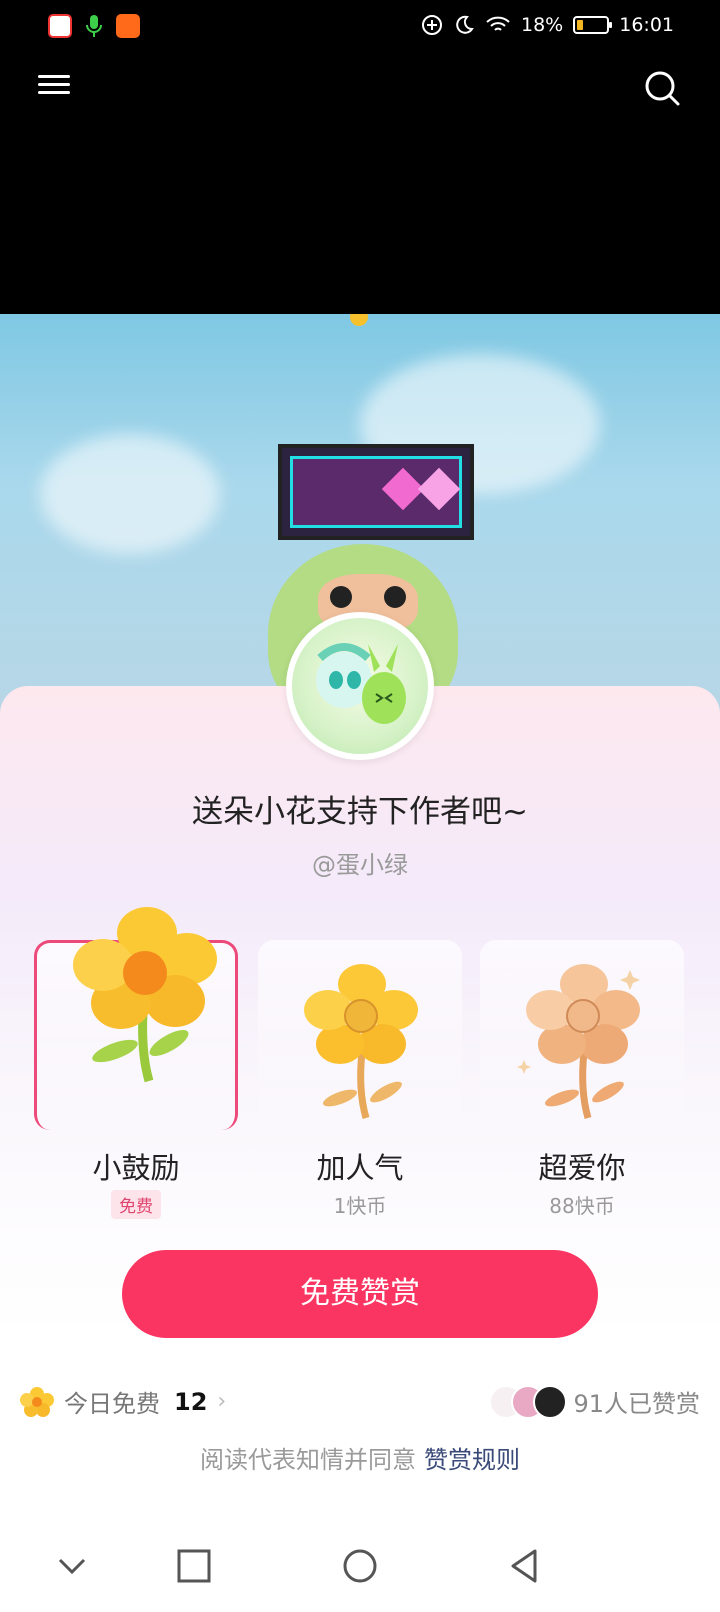 The image size is (720, 1612). Describe the element at coordinates (54, 86) in the screenshot. I see `menu-icon` at that location.